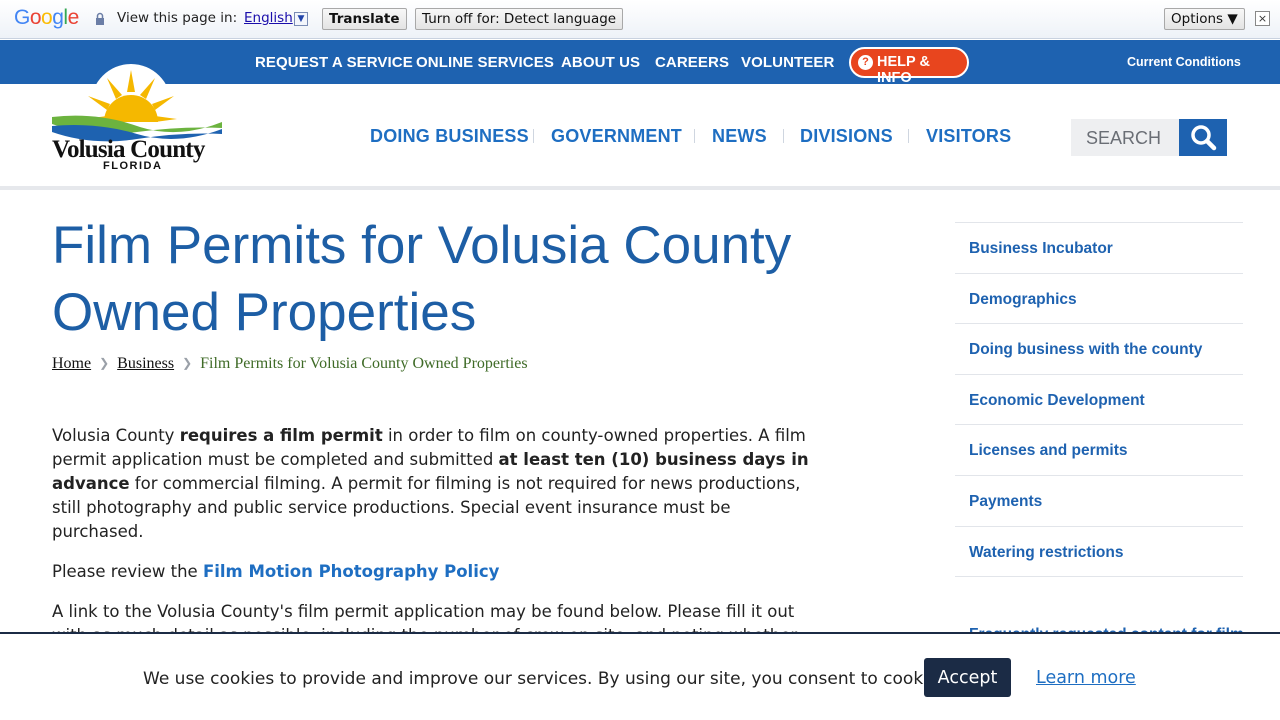 This screenshot has width=1280, height=720. What do you see at coordinates (739, 136) in the screenshot?
I see `nav-news: NEWS` at bounding box center [739, 136].